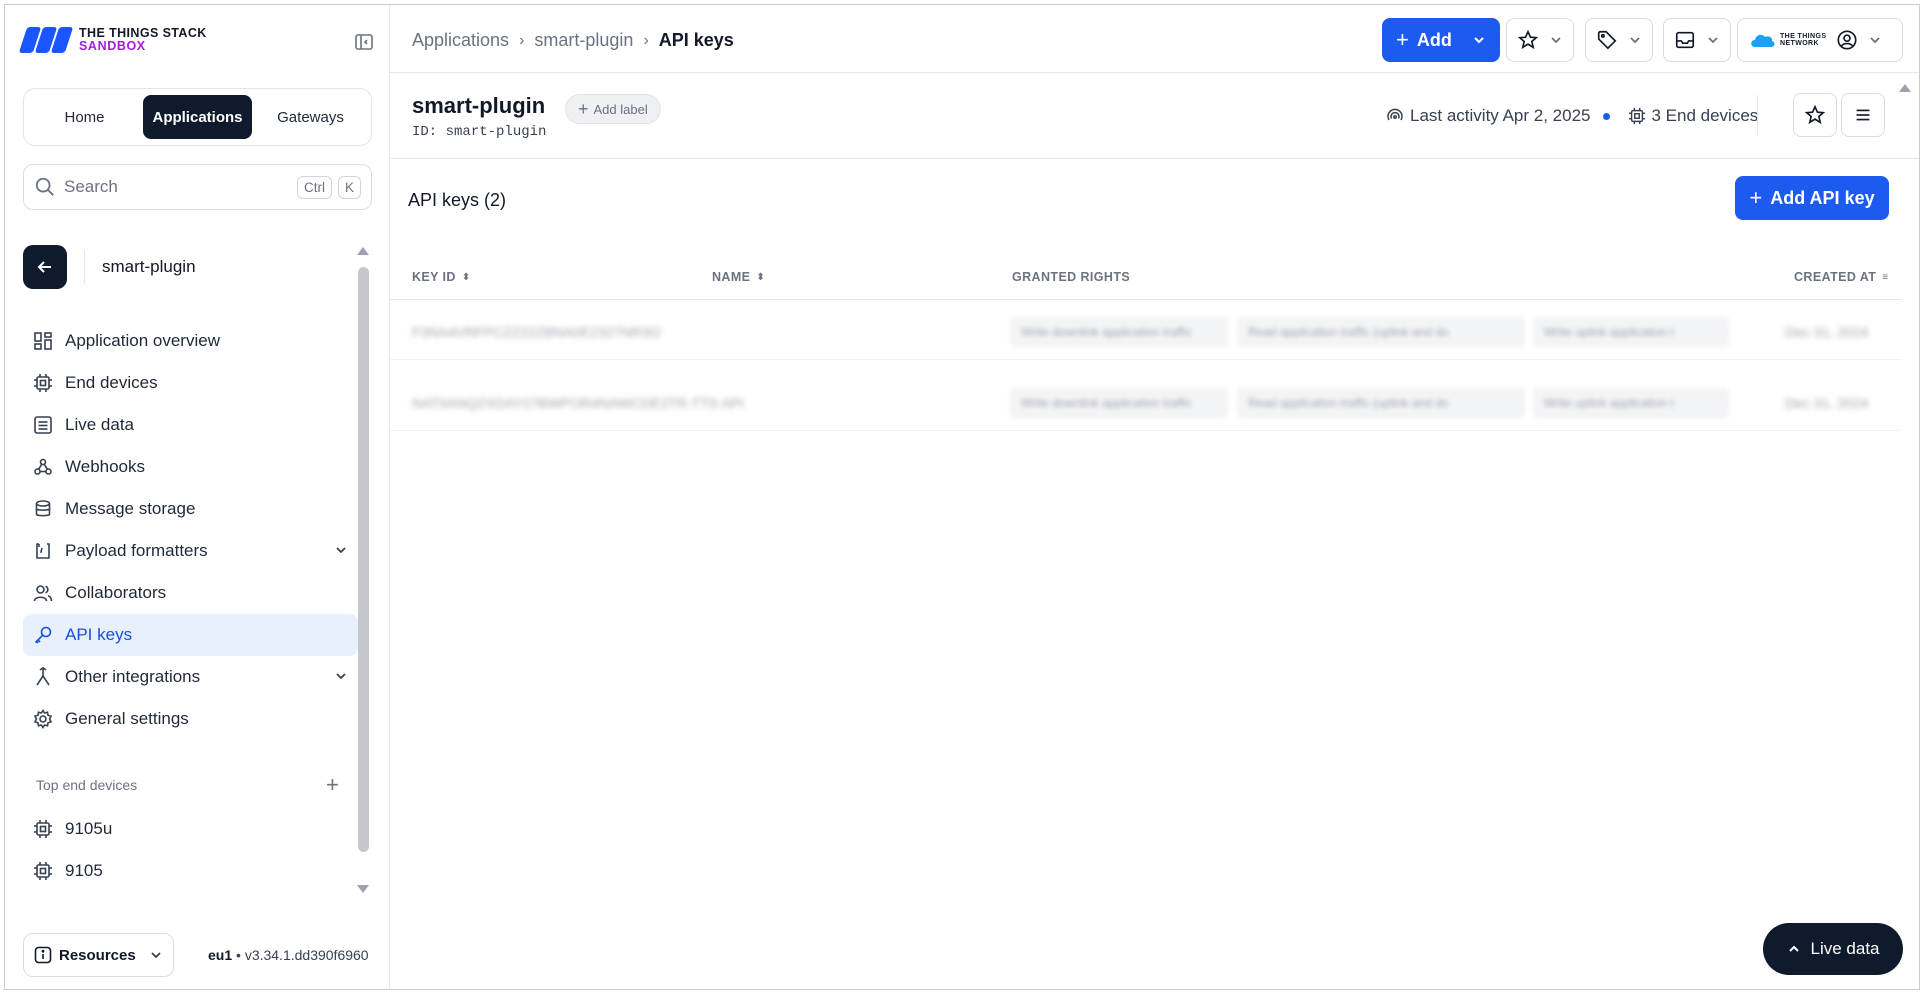  What do you see at coordinates (364, 42) in the screenshot?
I see `collapse-sidebar-icon` at bounding box center [364, 42].